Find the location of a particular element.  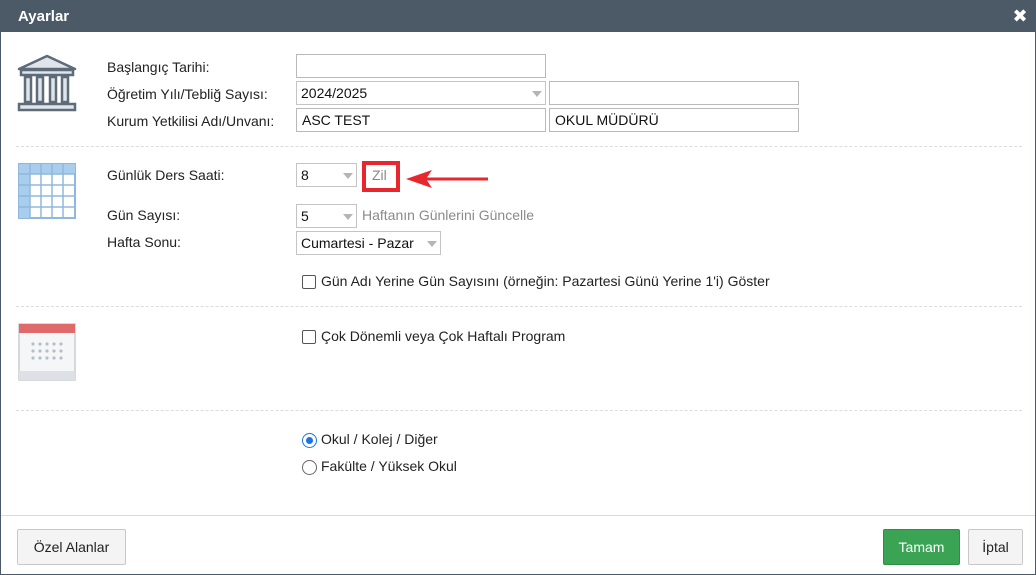

bell-schedule-highlight: Zil is located at coordinates (381, 176).